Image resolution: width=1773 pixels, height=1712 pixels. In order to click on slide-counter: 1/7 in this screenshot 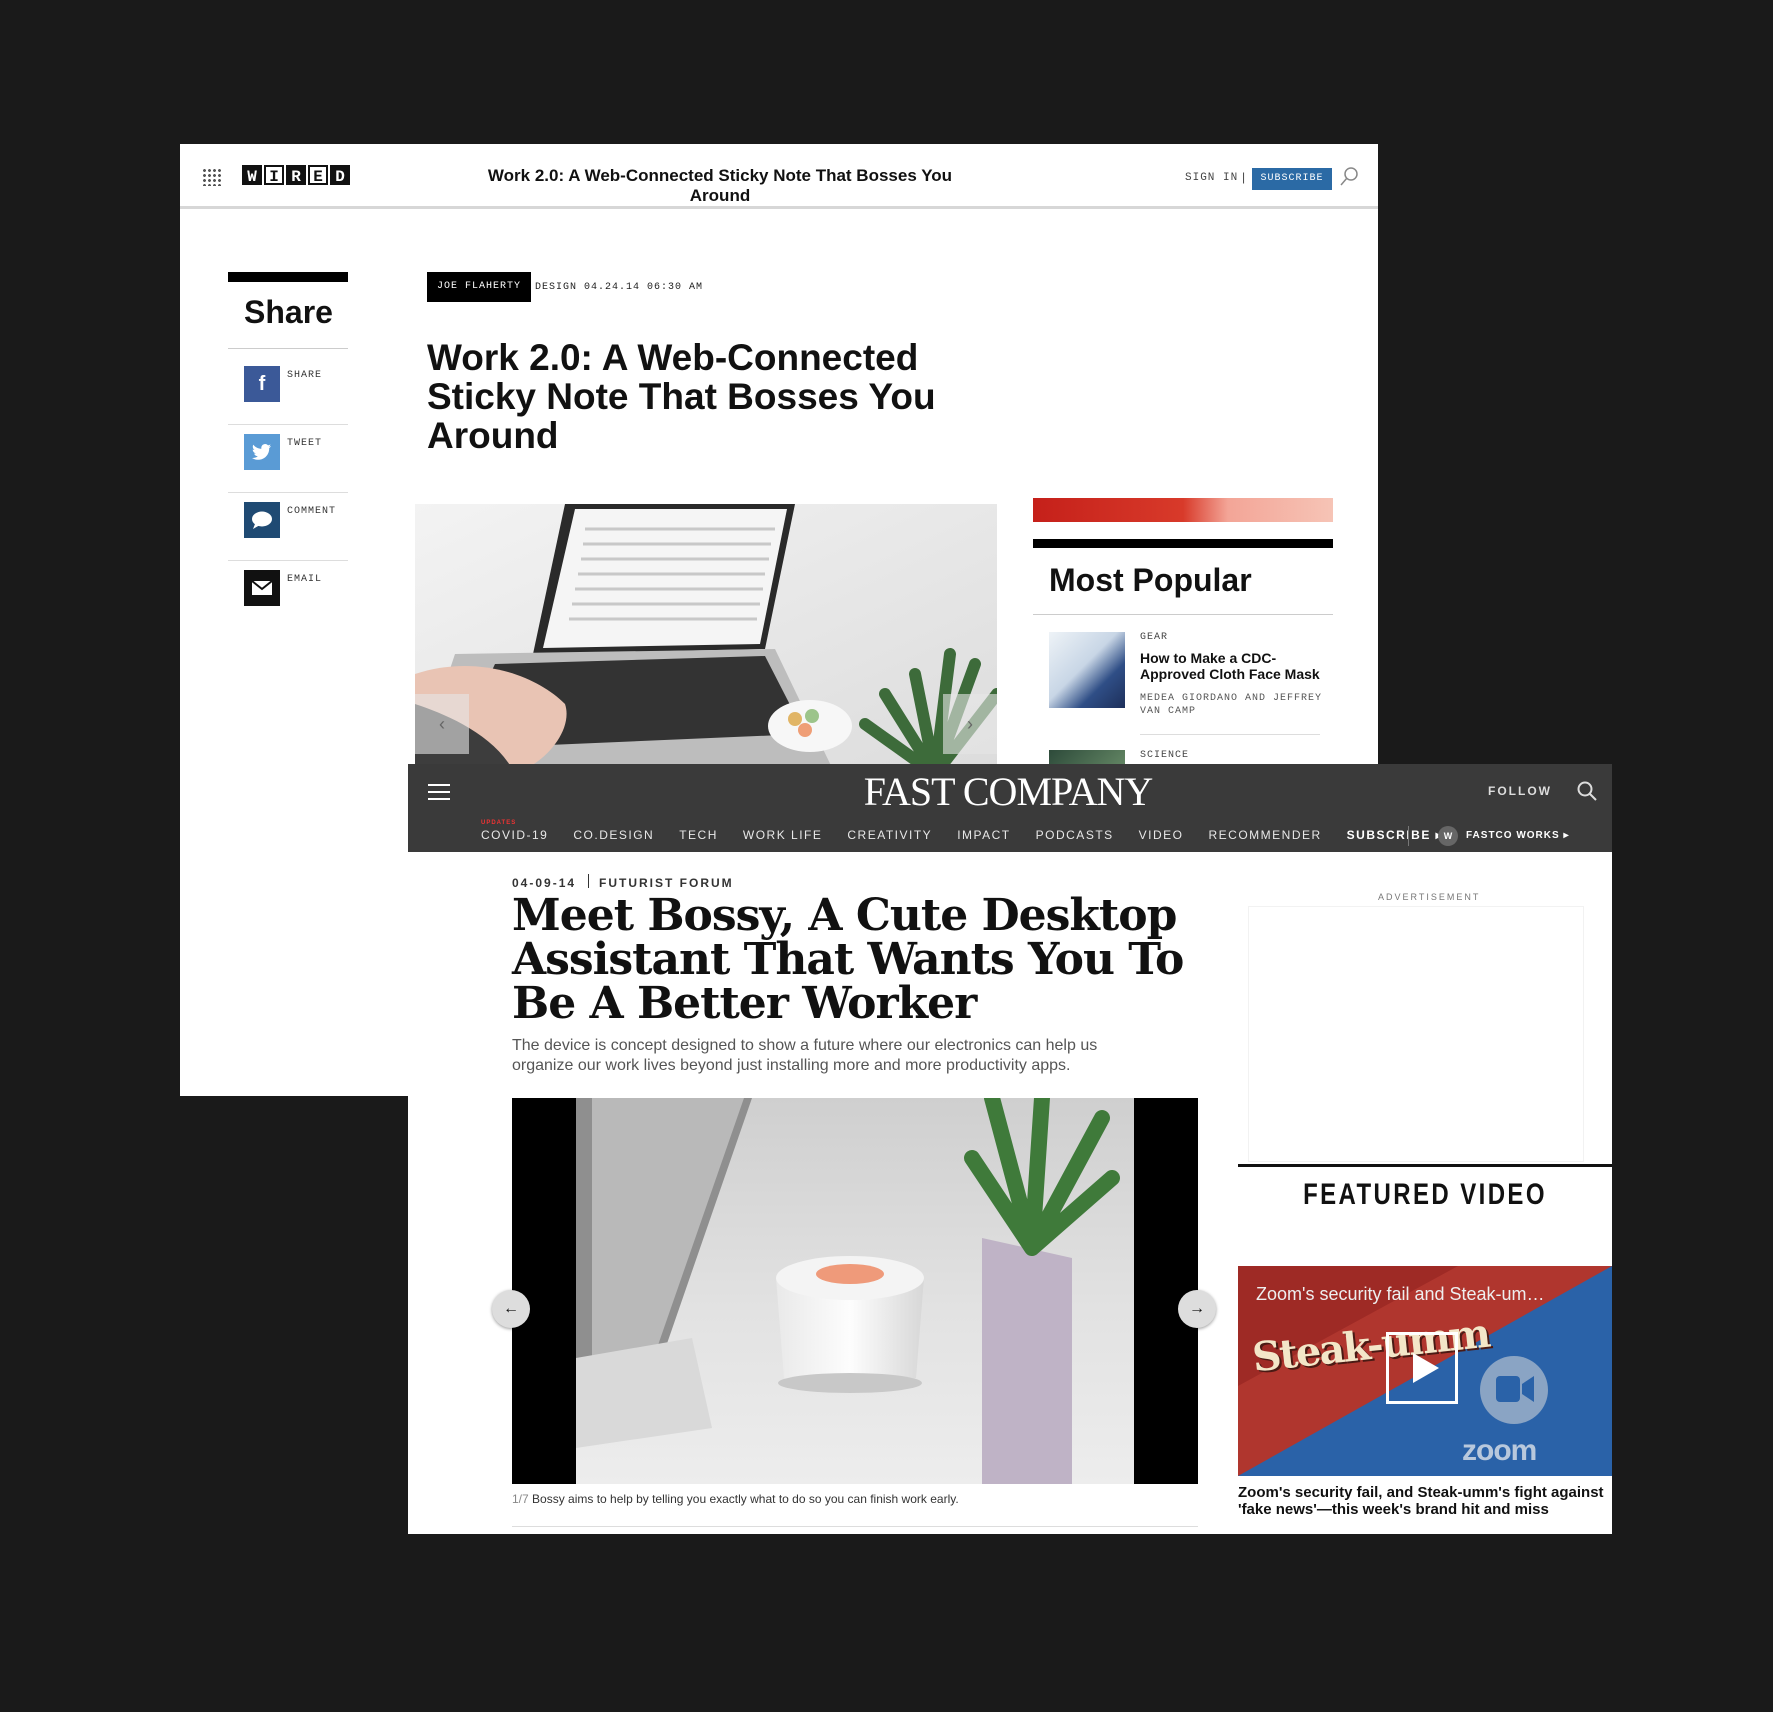, I will do `click(520, 1499)`.